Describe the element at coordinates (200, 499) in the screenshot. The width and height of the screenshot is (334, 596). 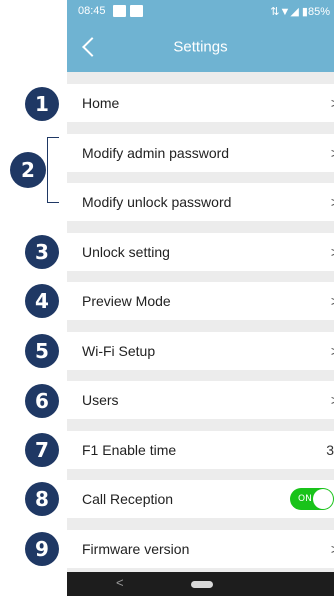
I see `settings-item-call-reception: Call Reception ON` at that location.